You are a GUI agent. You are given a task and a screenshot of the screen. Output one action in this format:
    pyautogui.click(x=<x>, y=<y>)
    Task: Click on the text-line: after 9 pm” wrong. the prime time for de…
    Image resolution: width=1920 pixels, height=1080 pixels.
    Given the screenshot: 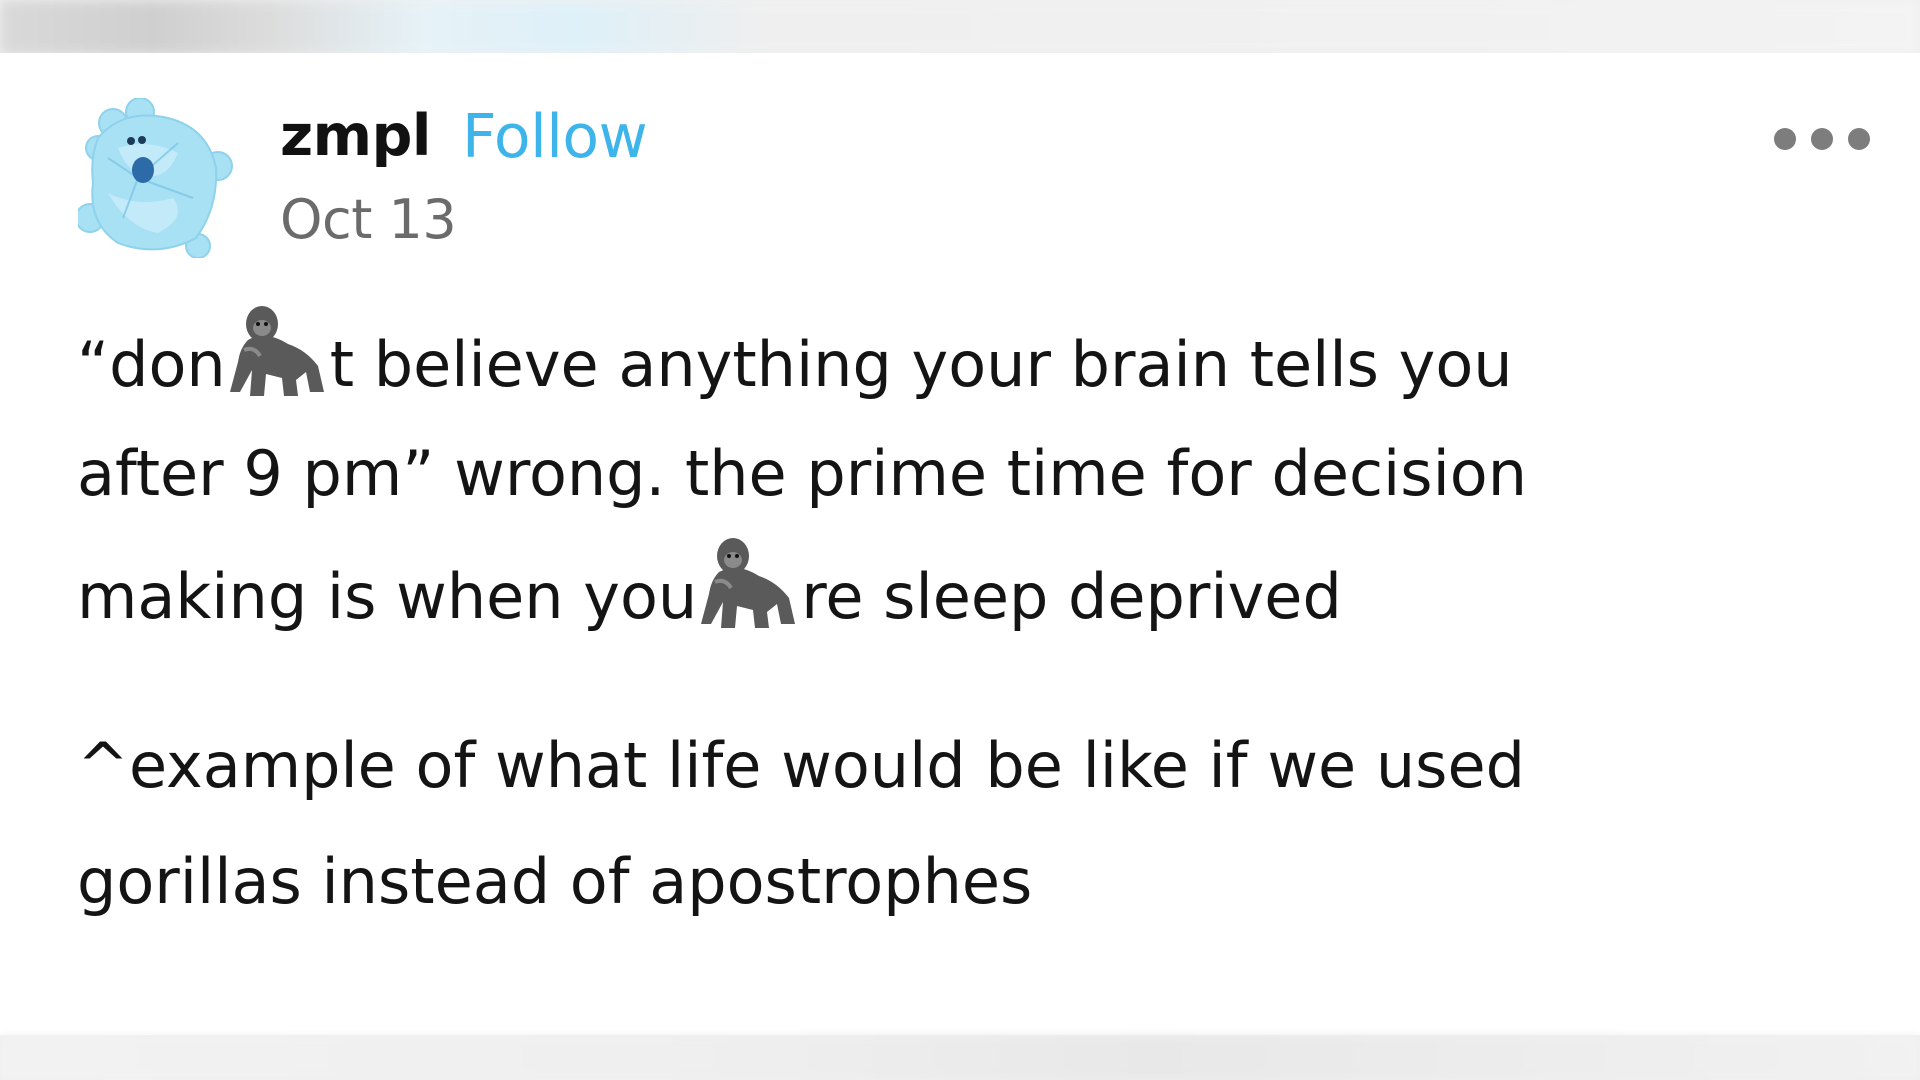 What is the action you would take?
    pyautogui.click(x=802, y=473)
    